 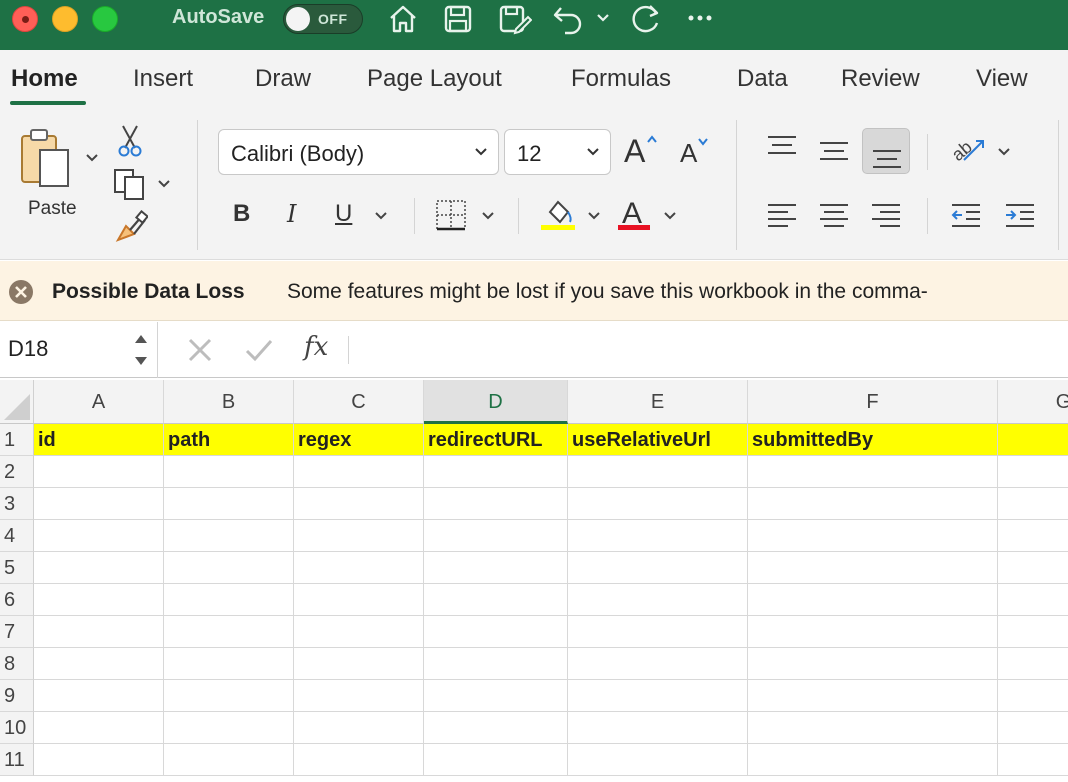 I want to click on error-circle-icon, so click(x=21, y=294).